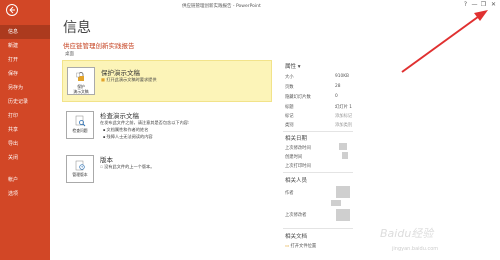 The height and width of the screenshot is (260, 500). What do you see at coordinates (127, 166) in the screenshot?
I see `versions-description: ▫ 没有此文件的上一个版本。` at bounding box center [127, 166].